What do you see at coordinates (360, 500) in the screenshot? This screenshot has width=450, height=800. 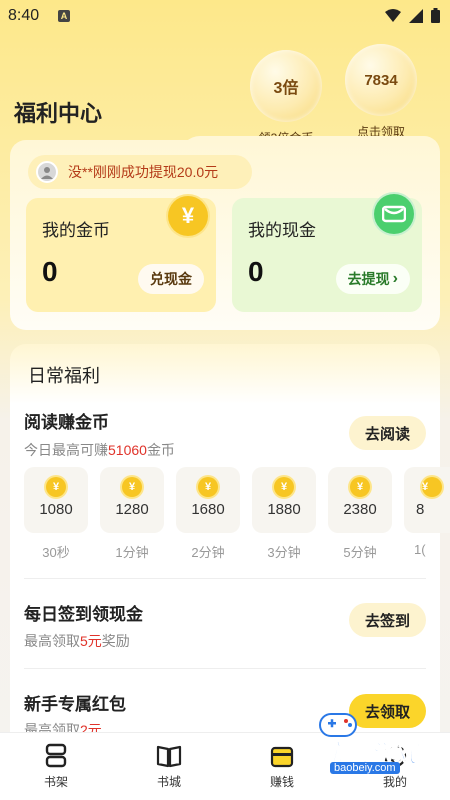 I see `reward-tile: ¥2380` at bounding box center [360, 500].